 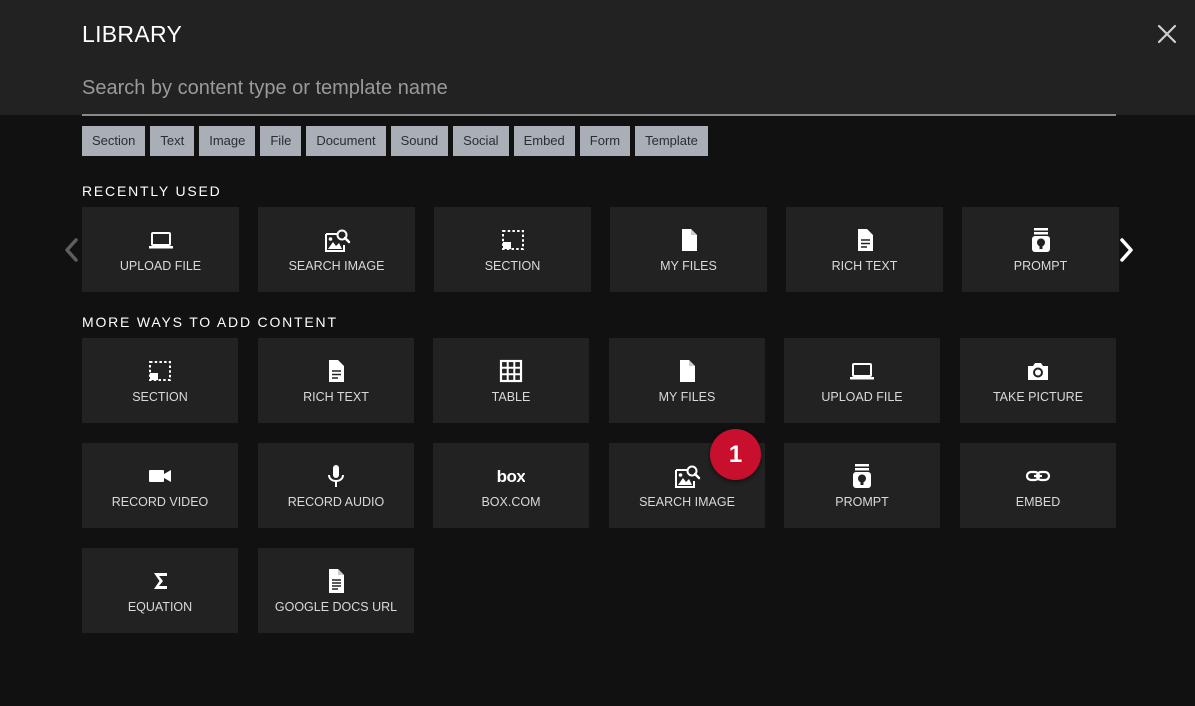 I want to click on more-record-video-tile: RECORD VIDEO, so click(x=160, y=485).